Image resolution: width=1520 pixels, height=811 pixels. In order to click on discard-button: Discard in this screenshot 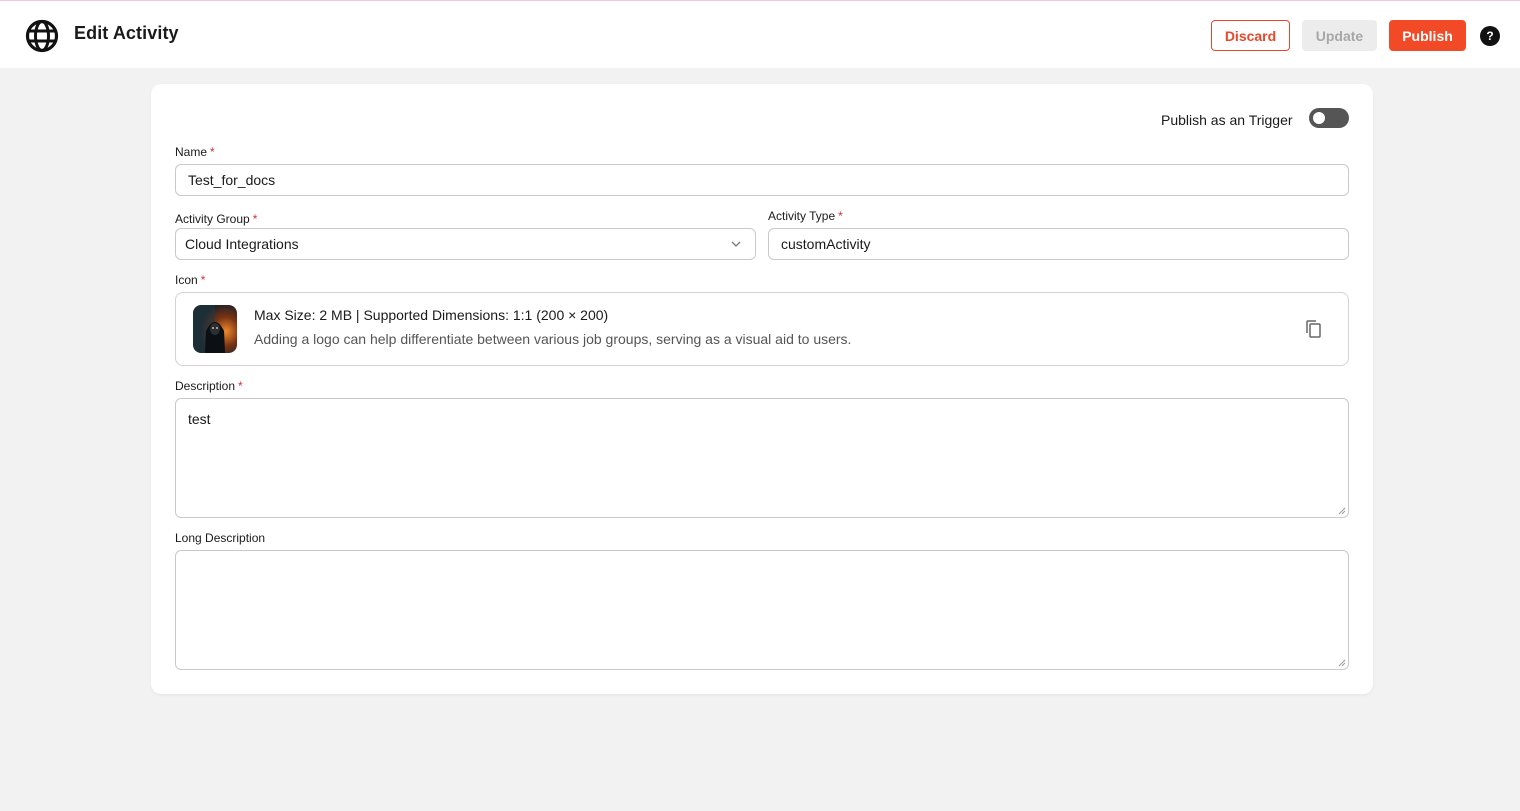, I will do `click(1250, 35)`.